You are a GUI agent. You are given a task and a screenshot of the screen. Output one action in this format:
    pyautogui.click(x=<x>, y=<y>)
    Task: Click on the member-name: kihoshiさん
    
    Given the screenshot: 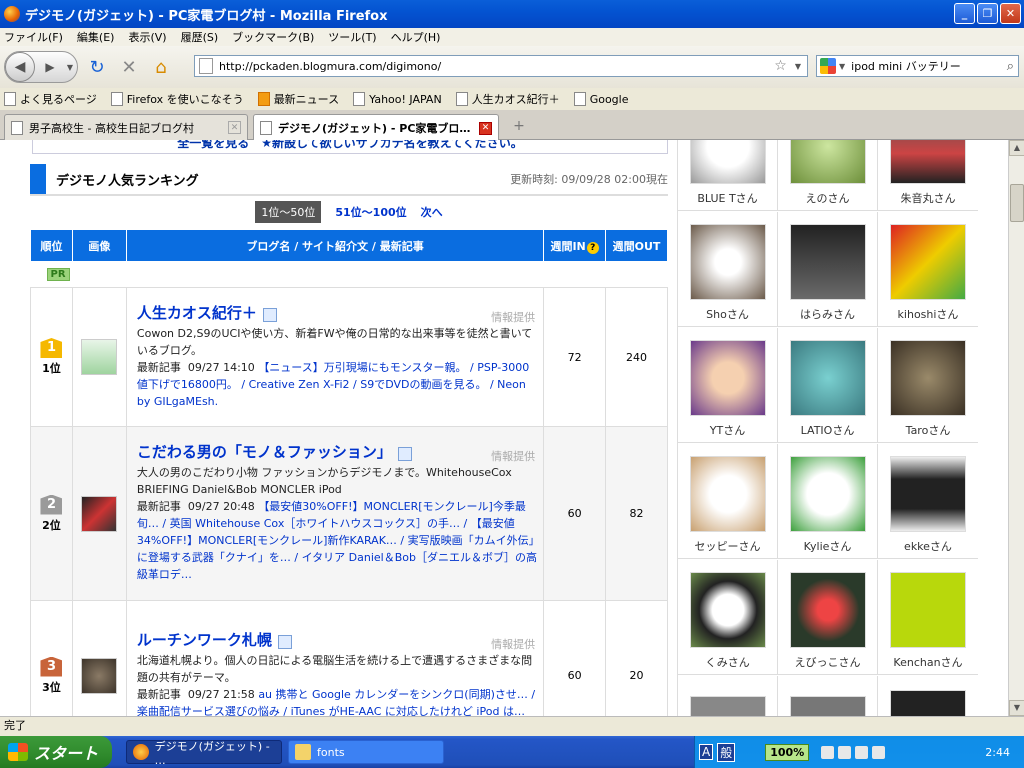 What is the action you would take?
    pyautogui.click(x=928, y=314)
    